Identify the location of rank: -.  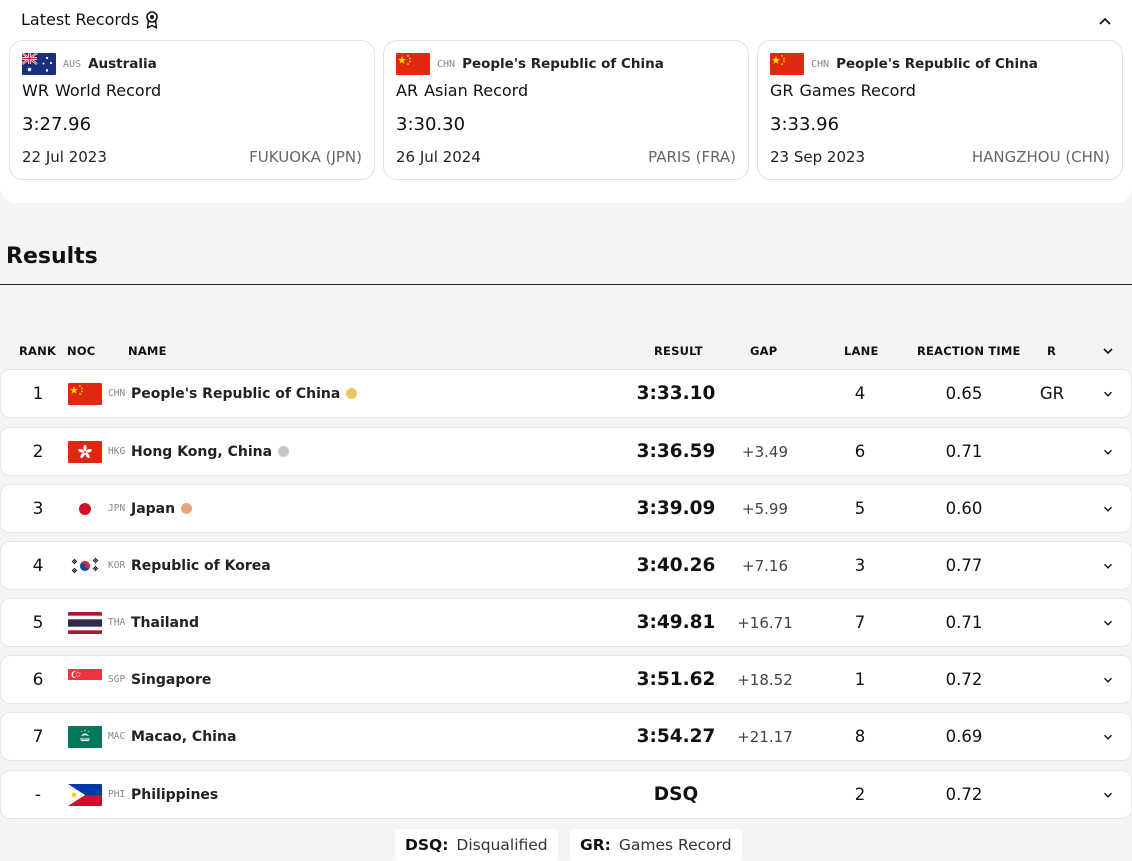
(38, 794).